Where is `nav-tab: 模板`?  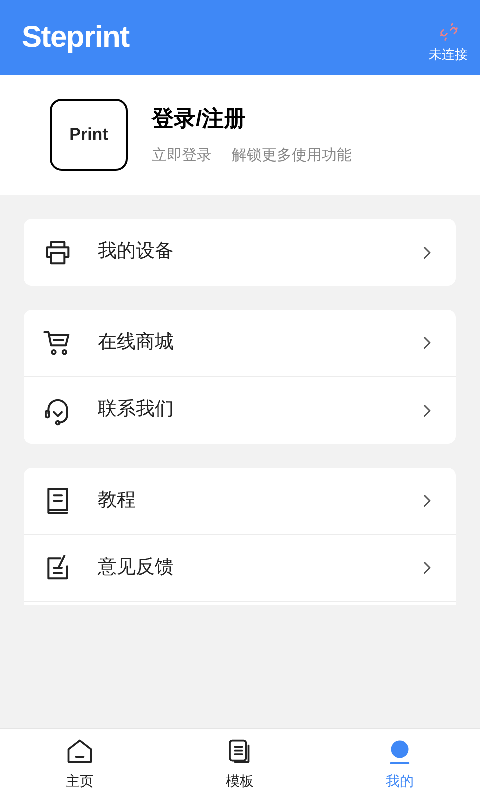
nav-tab: 模板 is located at coordinates (240, 764).